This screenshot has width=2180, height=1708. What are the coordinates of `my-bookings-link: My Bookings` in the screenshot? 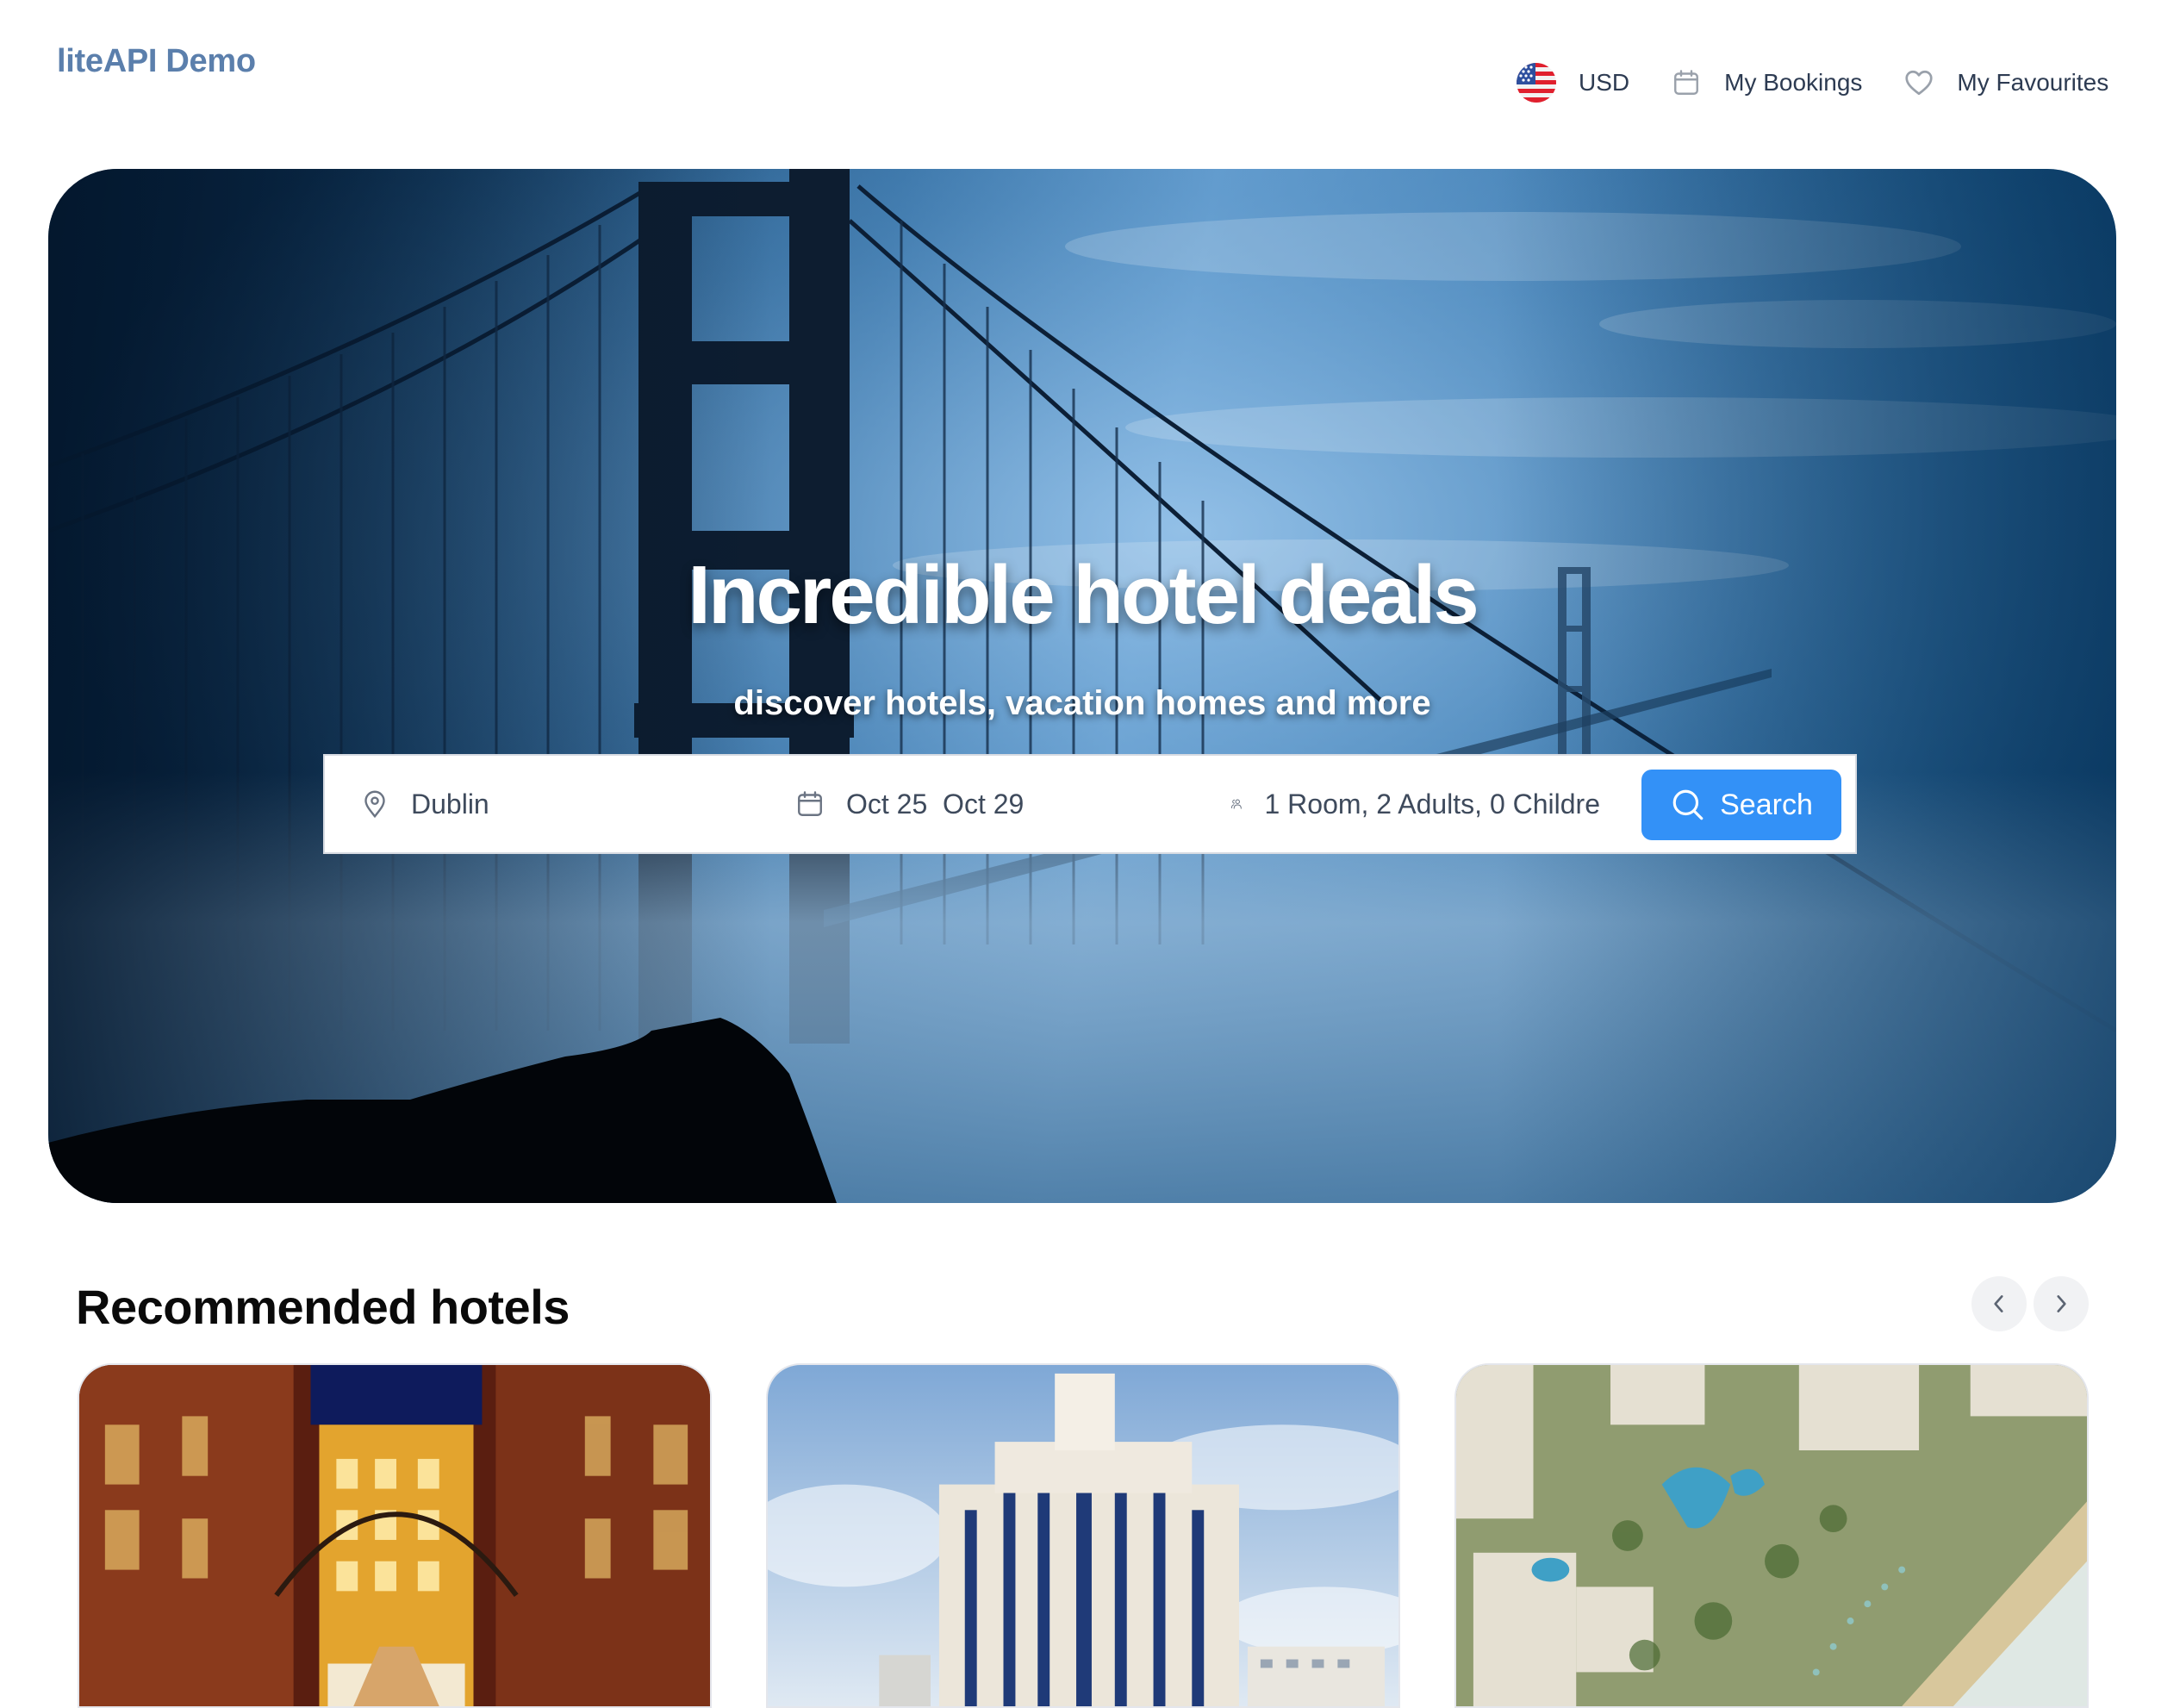 It's located at (1767, 83).